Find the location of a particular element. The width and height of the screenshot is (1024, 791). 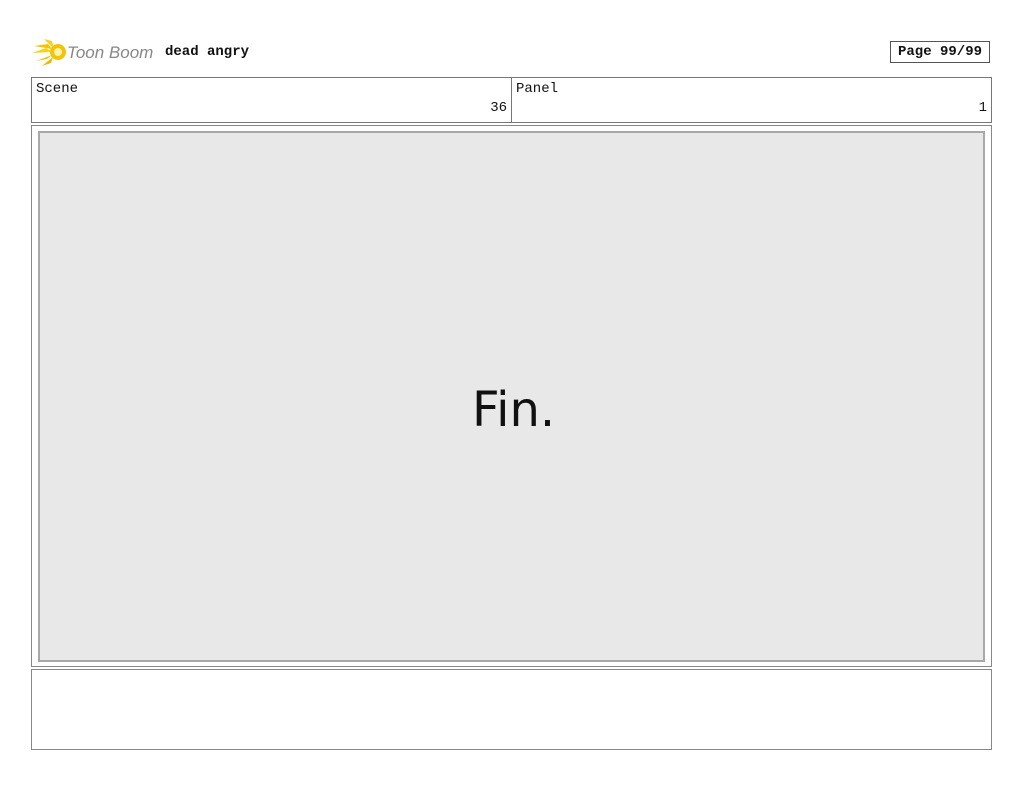

toon-boom-logo: Toon Boom is located at coordinates (95, 52).